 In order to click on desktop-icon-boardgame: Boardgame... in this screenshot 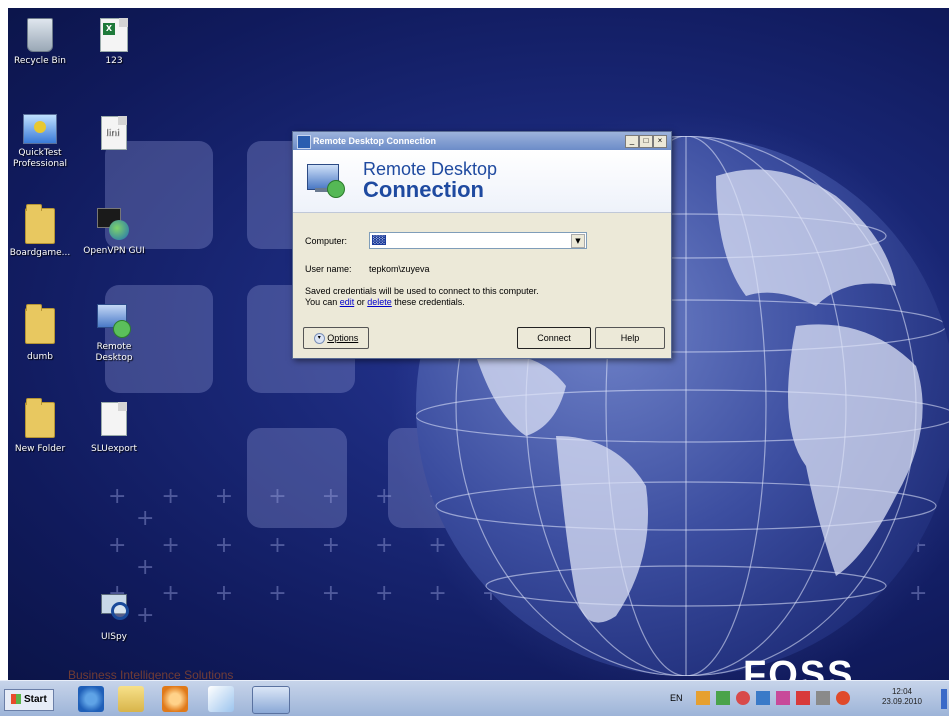, I will do `click(42, 231)`.